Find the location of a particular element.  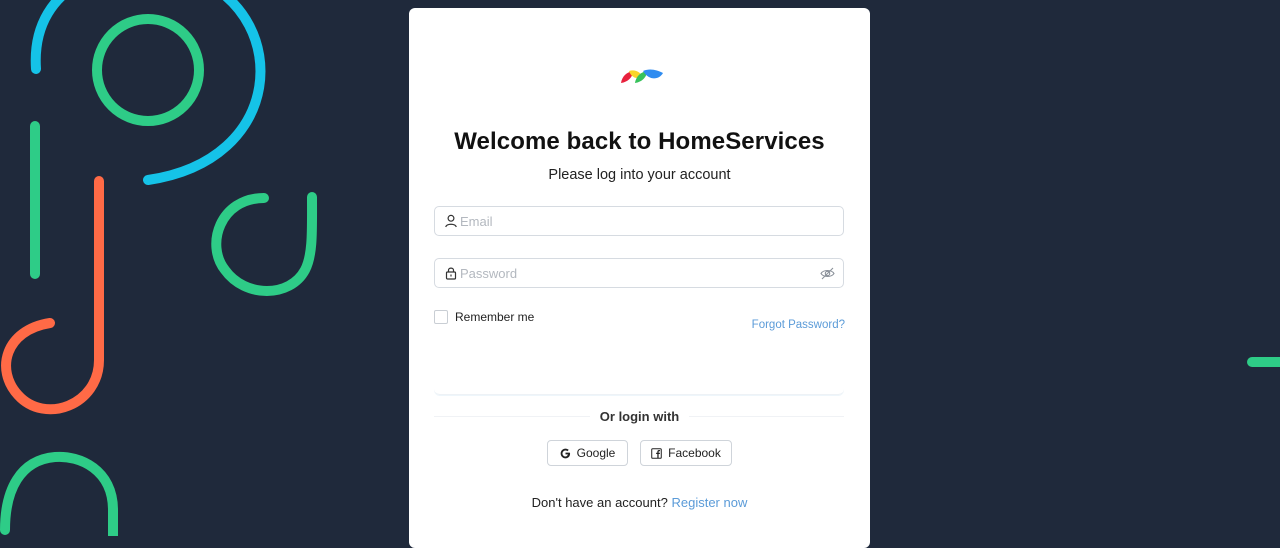

remember-me-option: Remember me is located at coordinates (484, 317).